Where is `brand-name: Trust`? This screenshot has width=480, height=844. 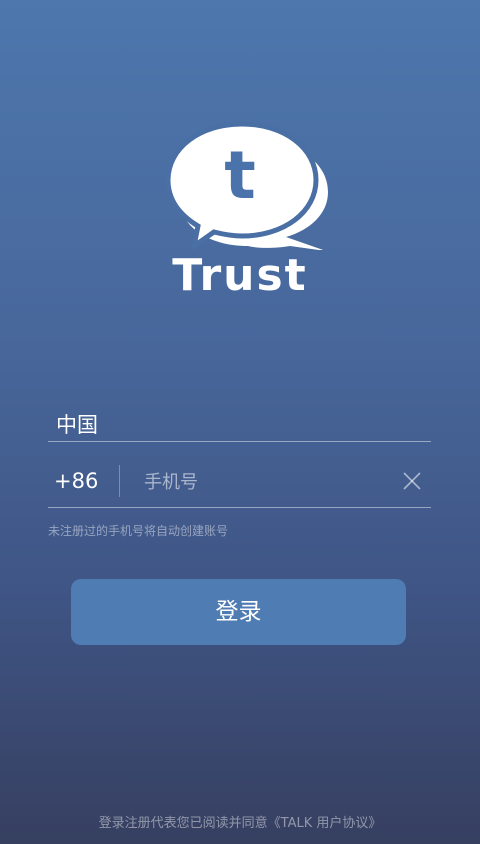
brand-name: Trust is located at coordinates (240, 275).